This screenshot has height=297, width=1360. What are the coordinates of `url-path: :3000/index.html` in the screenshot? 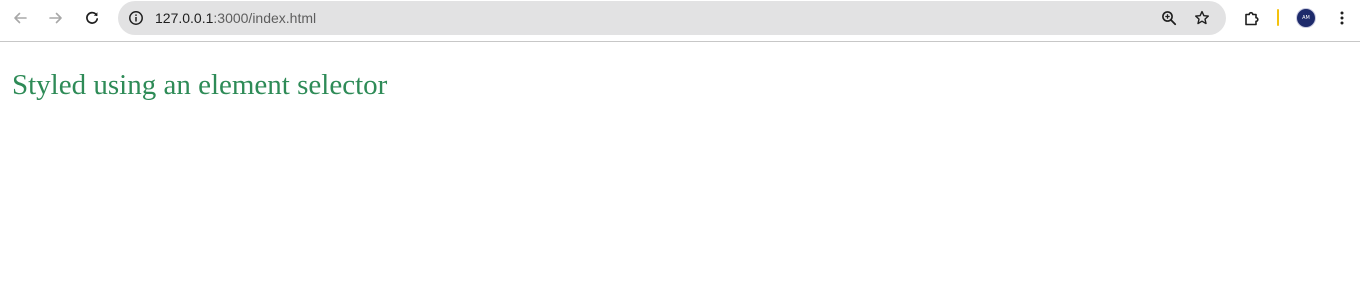 It's located at (265, 18).